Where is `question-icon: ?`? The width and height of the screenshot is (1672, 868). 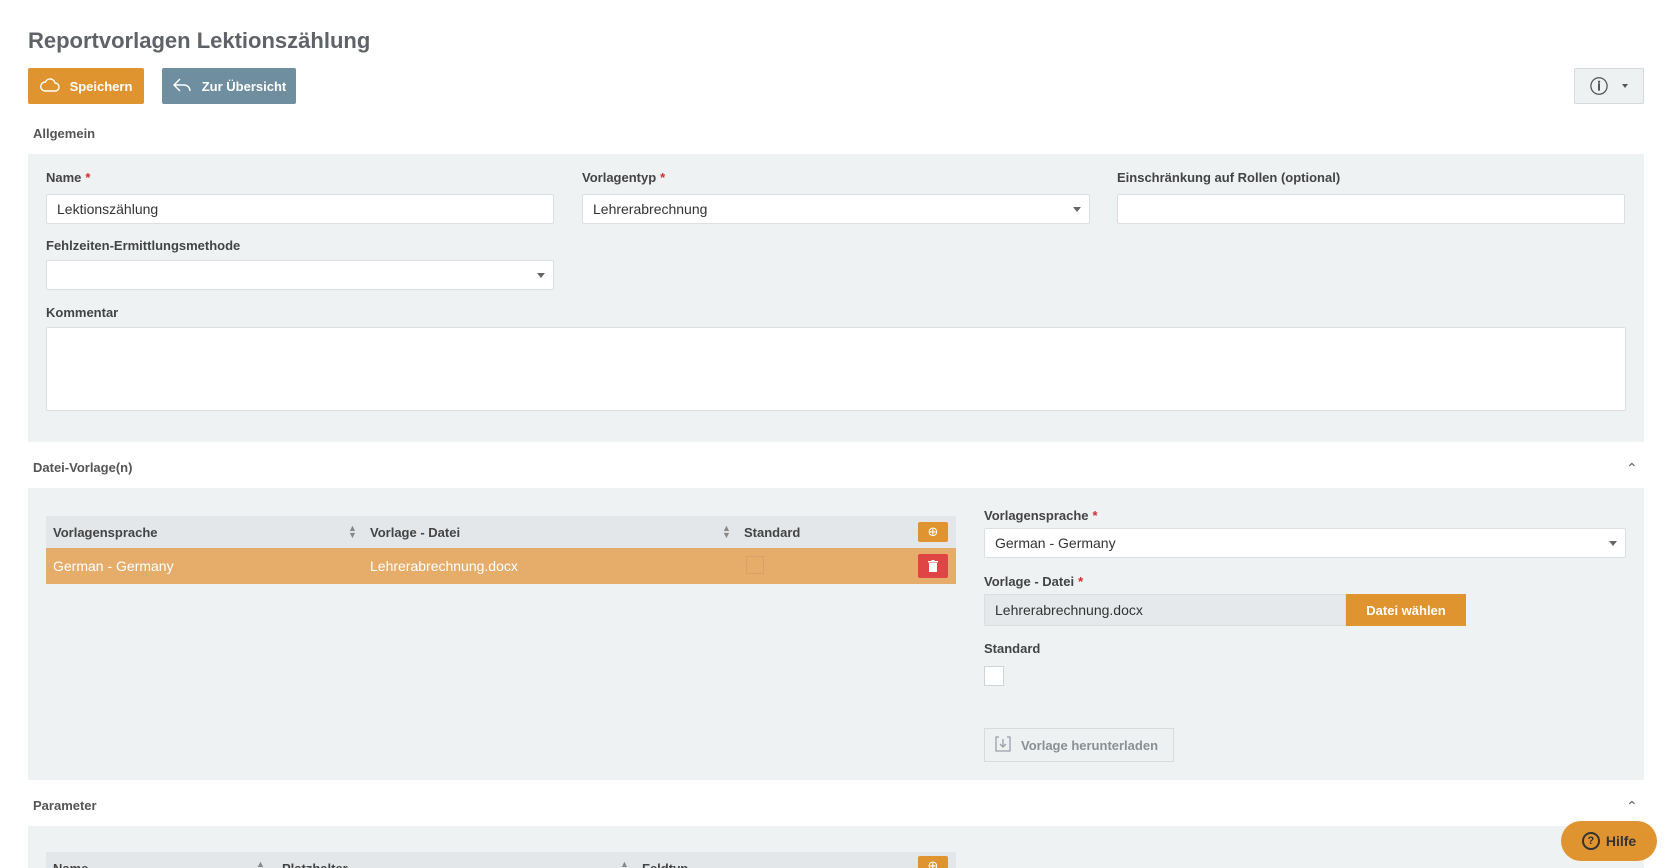
question-icon: ? is located at coordinates (1590, 841).